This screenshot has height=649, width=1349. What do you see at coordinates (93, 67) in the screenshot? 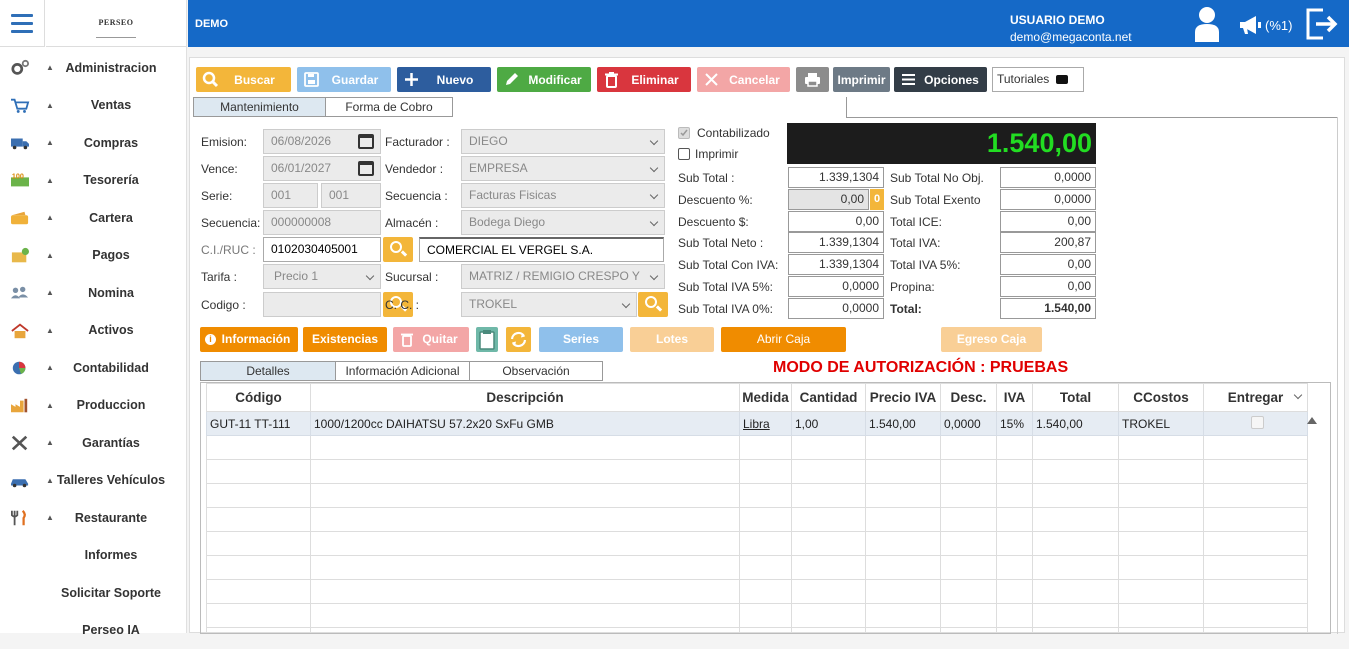
I see `sidebar-item-administracion: ▲ Administracion` at bounding box center [93, 67].